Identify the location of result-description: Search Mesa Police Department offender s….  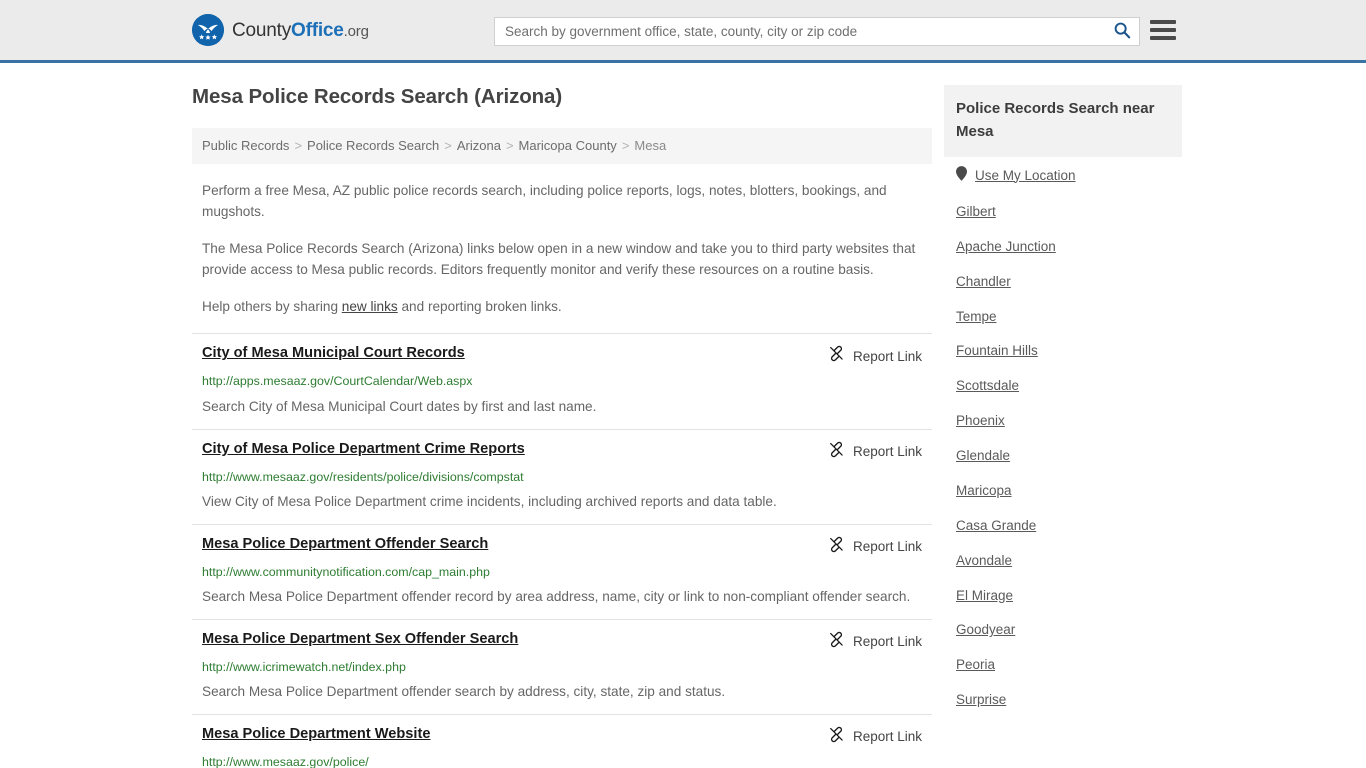
(464, 691).